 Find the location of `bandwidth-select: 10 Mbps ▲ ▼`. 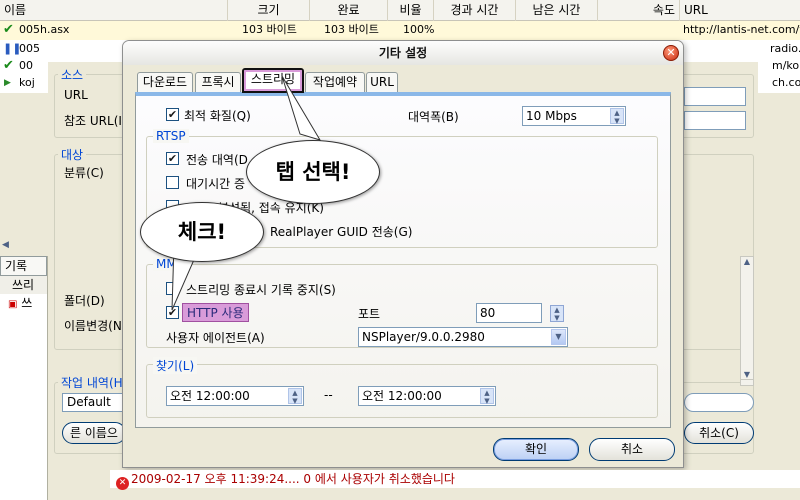

bandwidth-select: 10 Mbps ▲ ▼ is located at coordinates (574, 116).